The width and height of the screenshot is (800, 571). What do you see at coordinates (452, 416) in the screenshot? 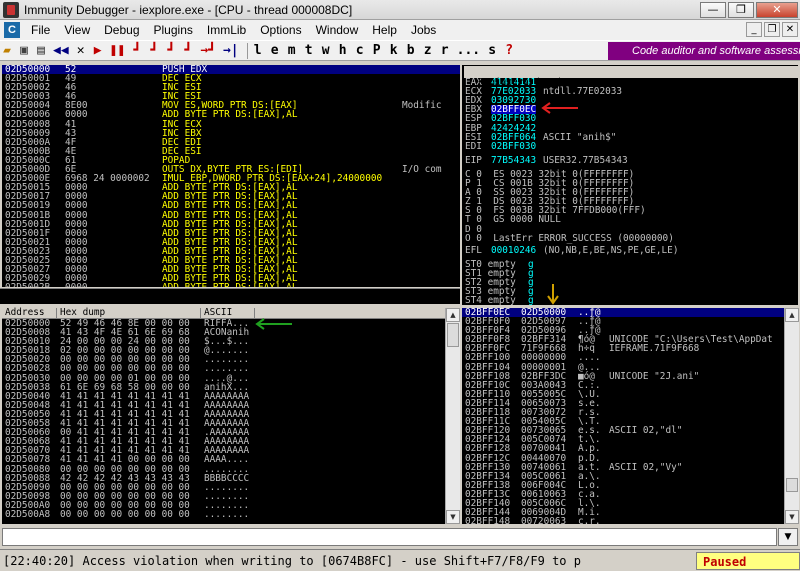
I see `dump-scrollbar: ▲ ▼` at bounding box center [452, 416].